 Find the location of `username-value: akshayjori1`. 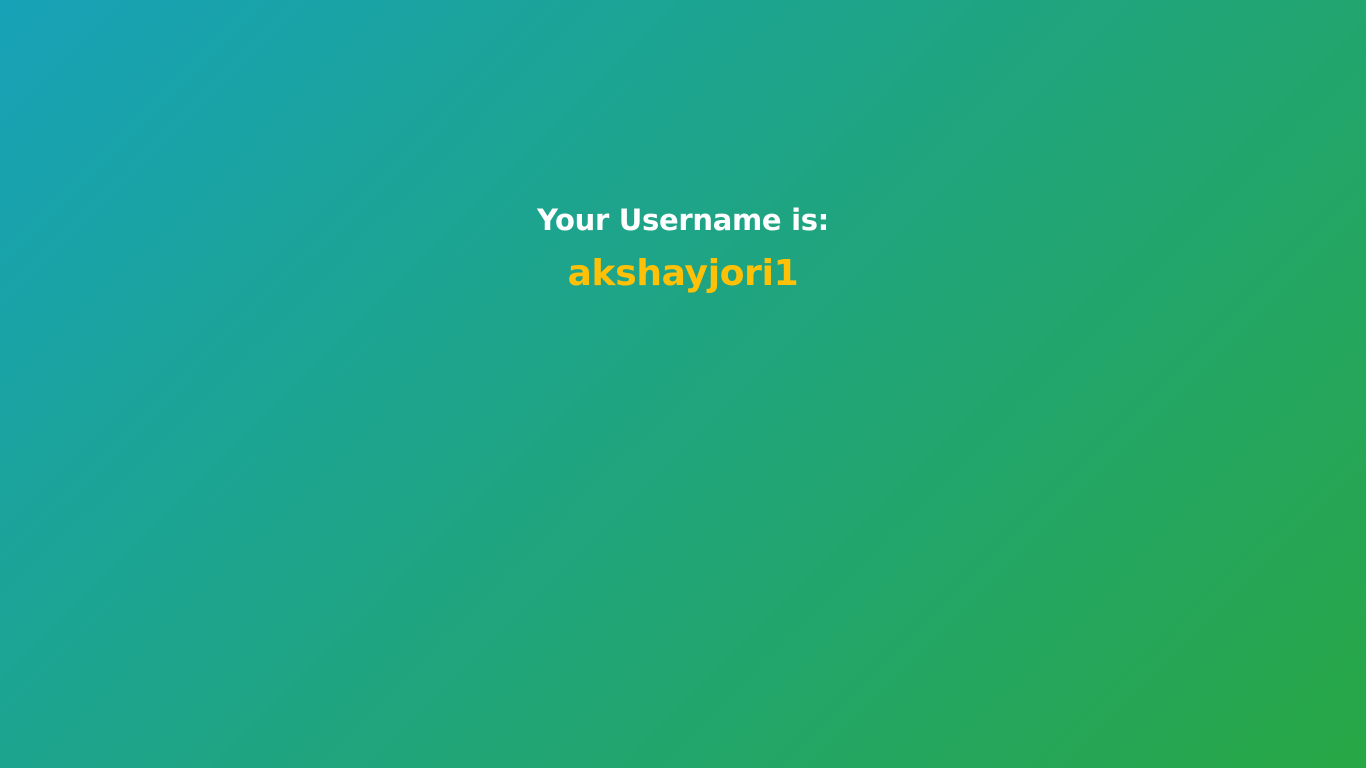

username-value: akshayjori1 is located at coordinates (683, 273).